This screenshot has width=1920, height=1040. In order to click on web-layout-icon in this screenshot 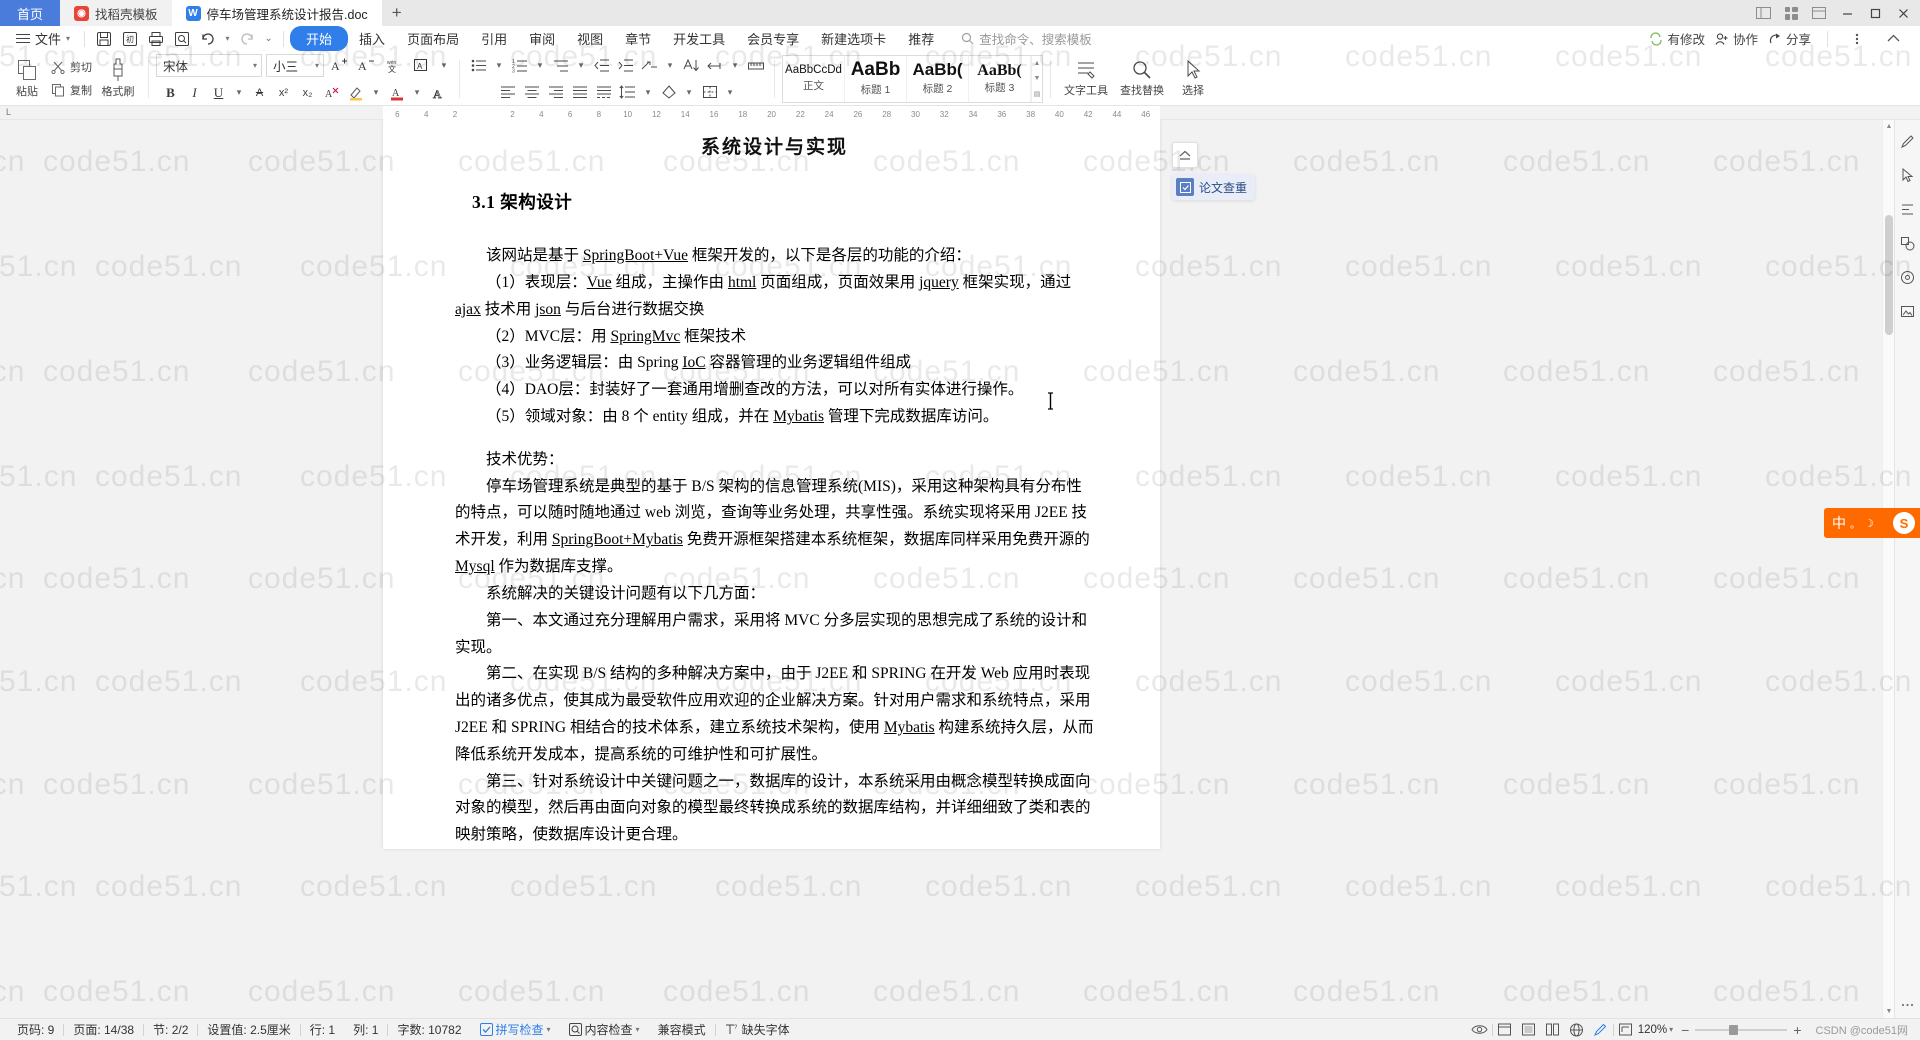, I will do `click(1577, 1030)`.